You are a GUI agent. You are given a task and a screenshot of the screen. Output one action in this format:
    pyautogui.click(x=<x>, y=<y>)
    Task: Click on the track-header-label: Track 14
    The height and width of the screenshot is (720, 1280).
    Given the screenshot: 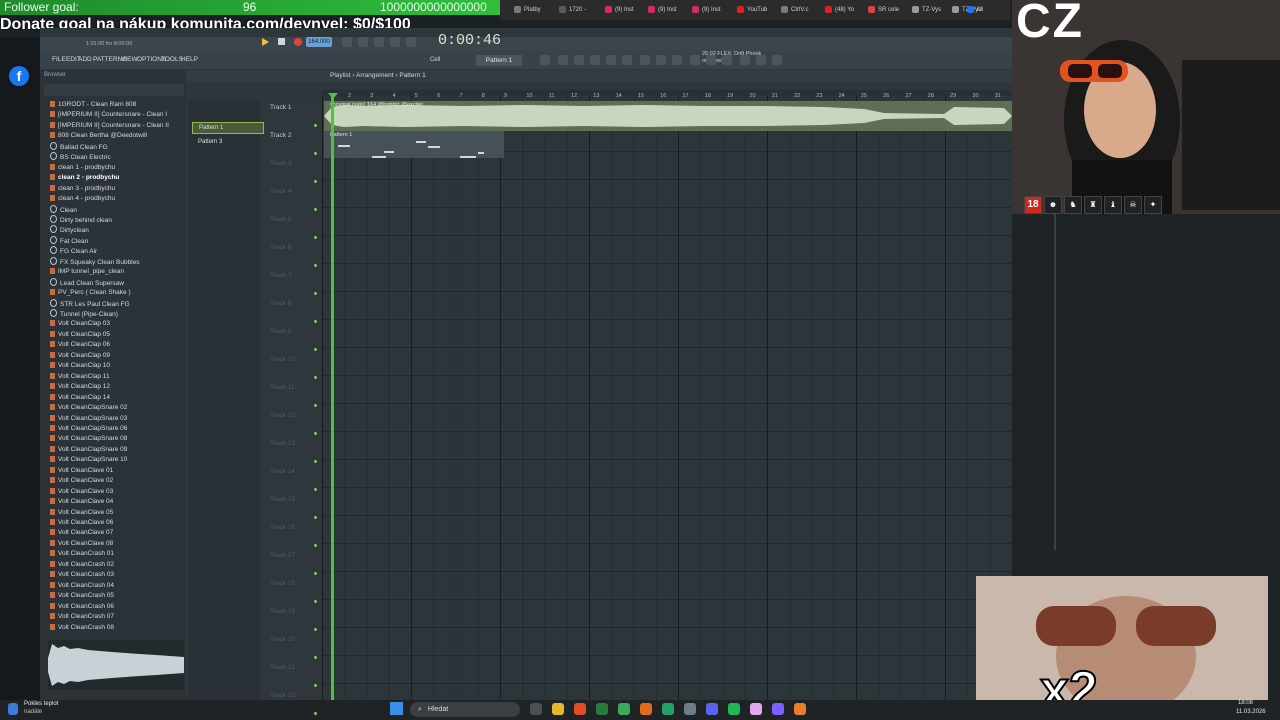 What is the action you would take?
    pyautogui.click(x=282, y=471)
    